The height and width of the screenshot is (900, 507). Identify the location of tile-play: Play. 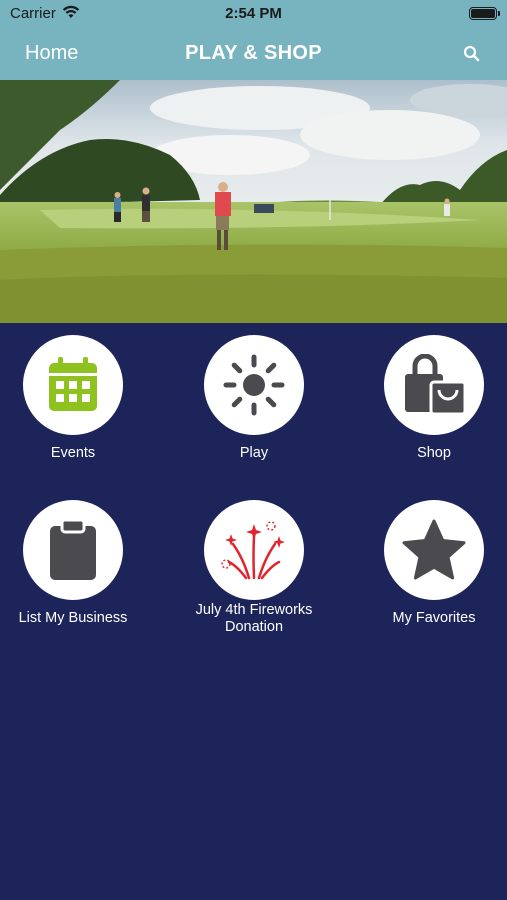
(254, 398).